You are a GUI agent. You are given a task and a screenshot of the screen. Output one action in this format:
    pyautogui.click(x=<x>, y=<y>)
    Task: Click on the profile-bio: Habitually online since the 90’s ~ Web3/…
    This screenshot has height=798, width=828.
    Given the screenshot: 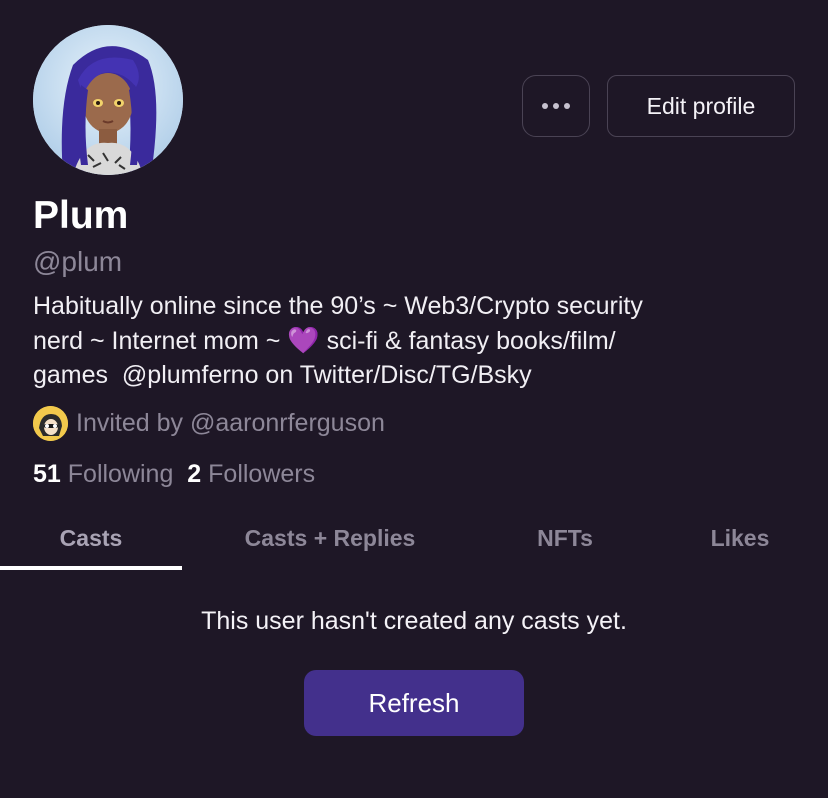 What is the action you would take?
    pyautogui.click(x=413, y=340)
    